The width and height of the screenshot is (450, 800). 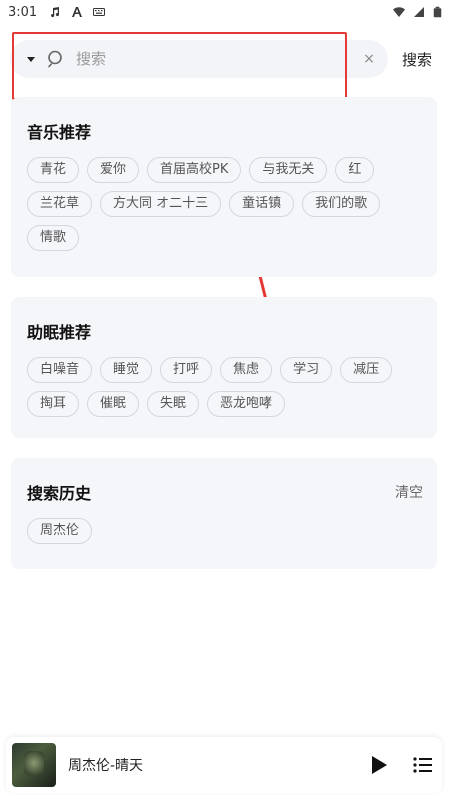 I want to click on tag-chip: 首届高校PK, so click(x=194, y=170).